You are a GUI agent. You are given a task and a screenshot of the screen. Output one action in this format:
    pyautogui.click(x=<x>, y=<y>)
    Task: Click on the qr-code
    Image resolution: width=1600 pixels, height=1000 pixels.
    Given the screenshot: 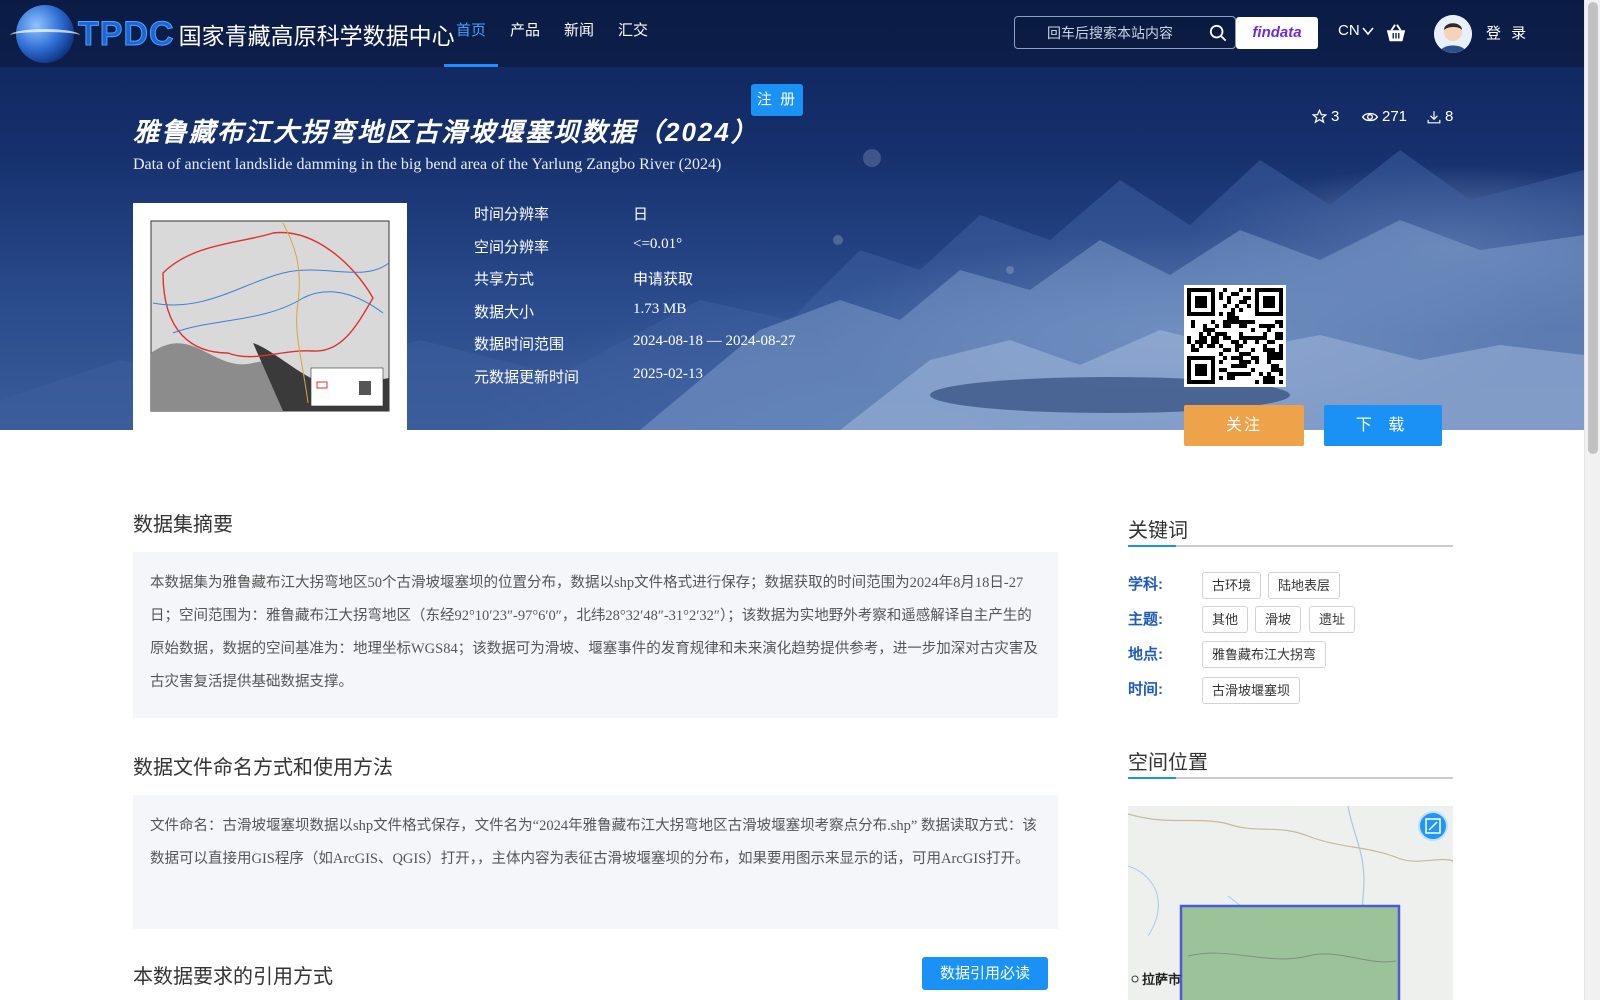 What is the action you would take?
    pyautogui.click(x=1235, y=336)
    